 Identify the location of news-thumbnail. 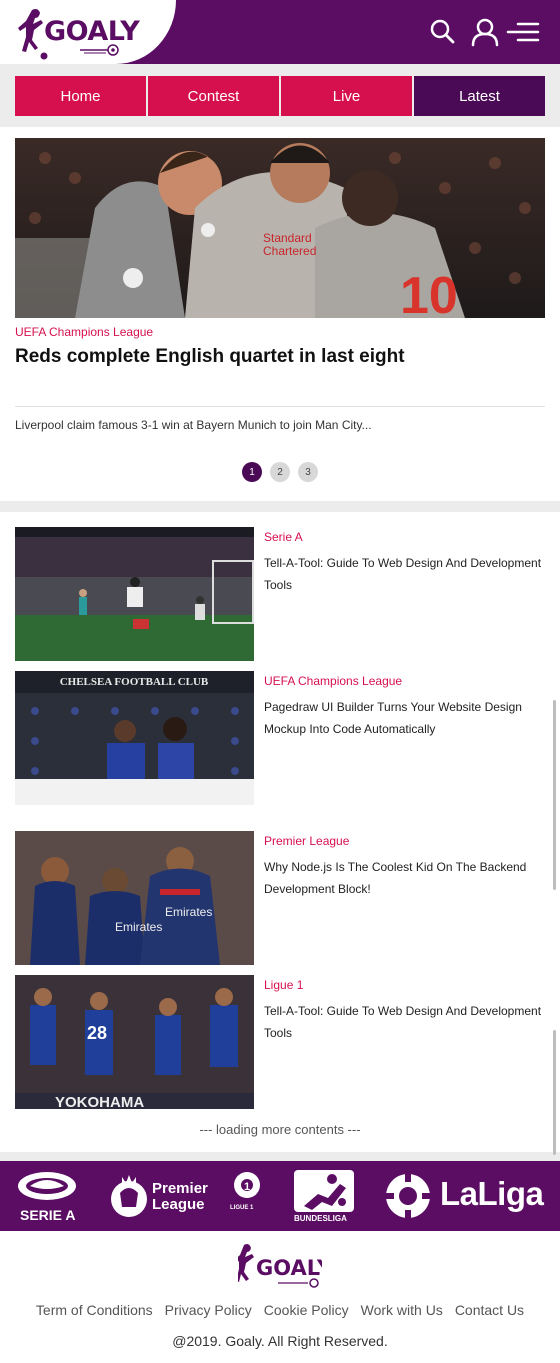
(134, 594).